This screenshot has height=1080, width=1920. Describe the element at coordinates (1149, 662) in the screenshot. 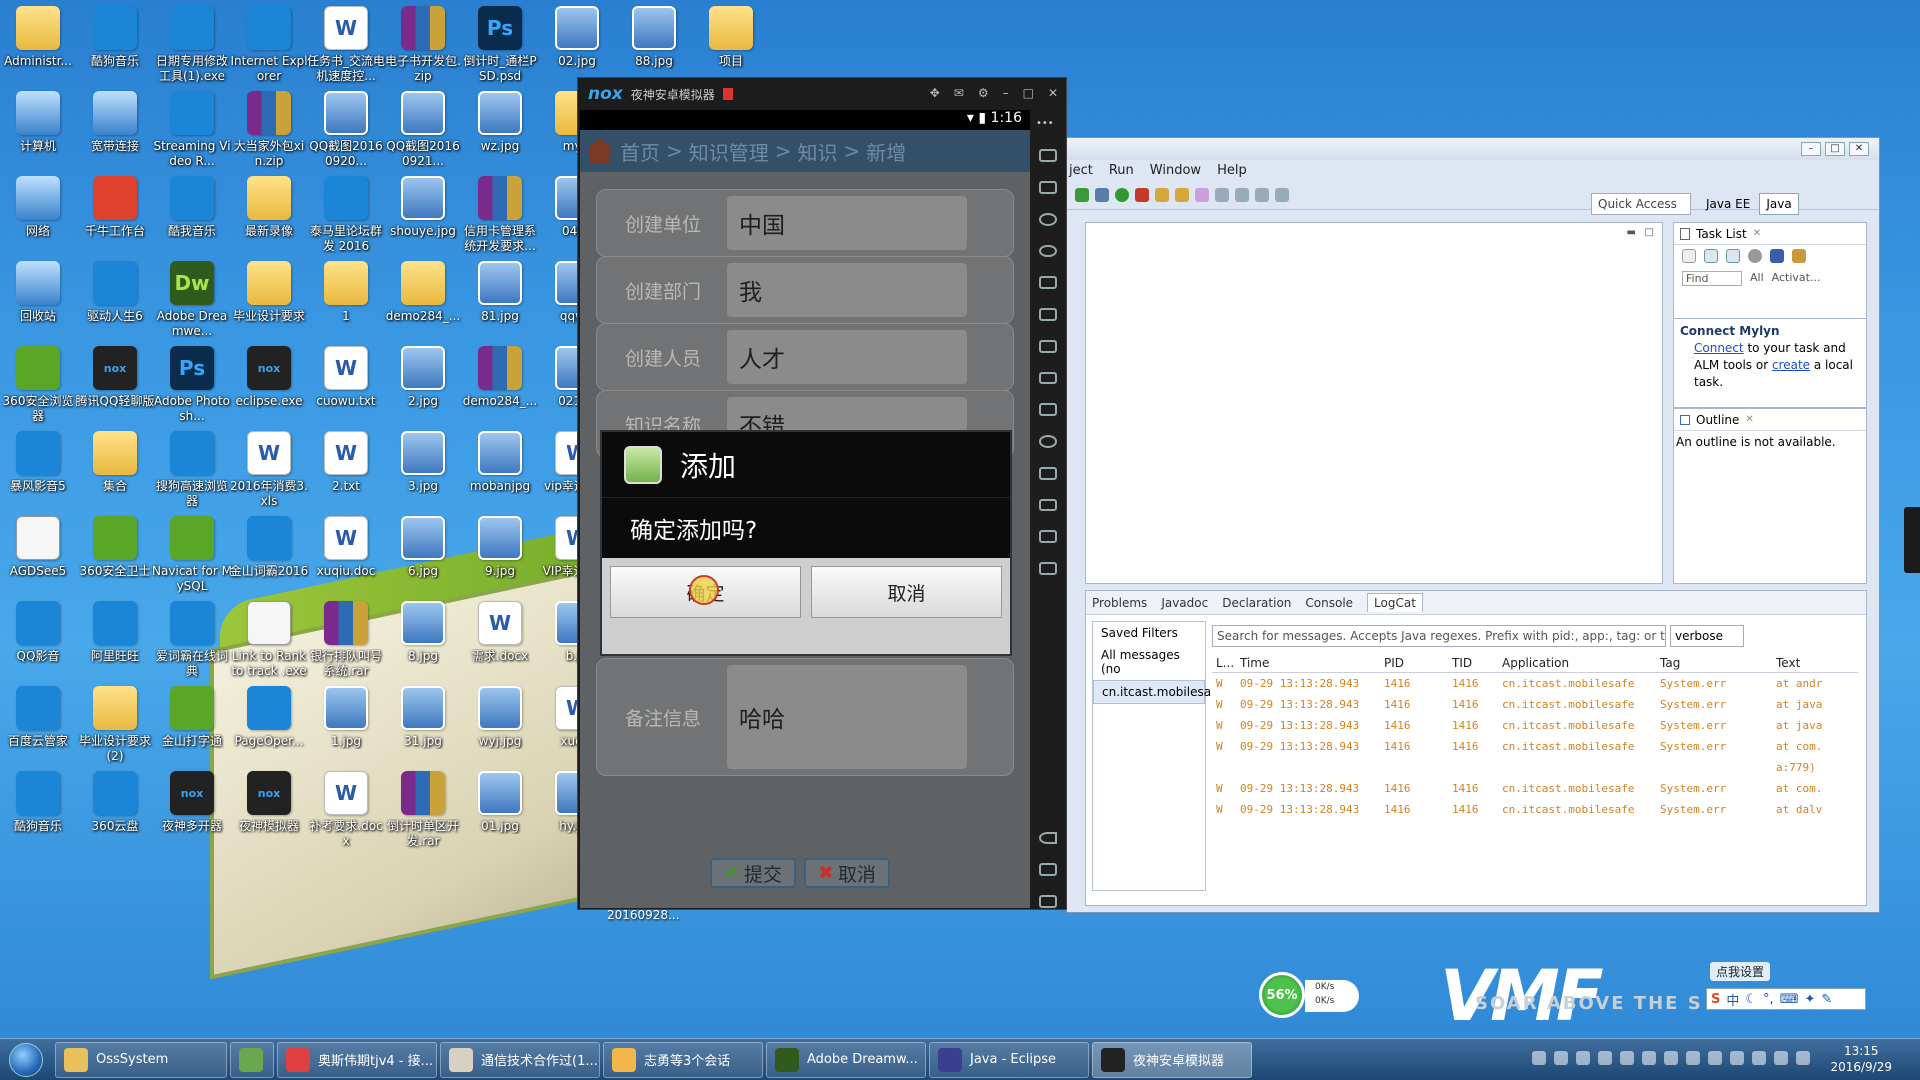

I see `filter-item: All messages (no` at that location.